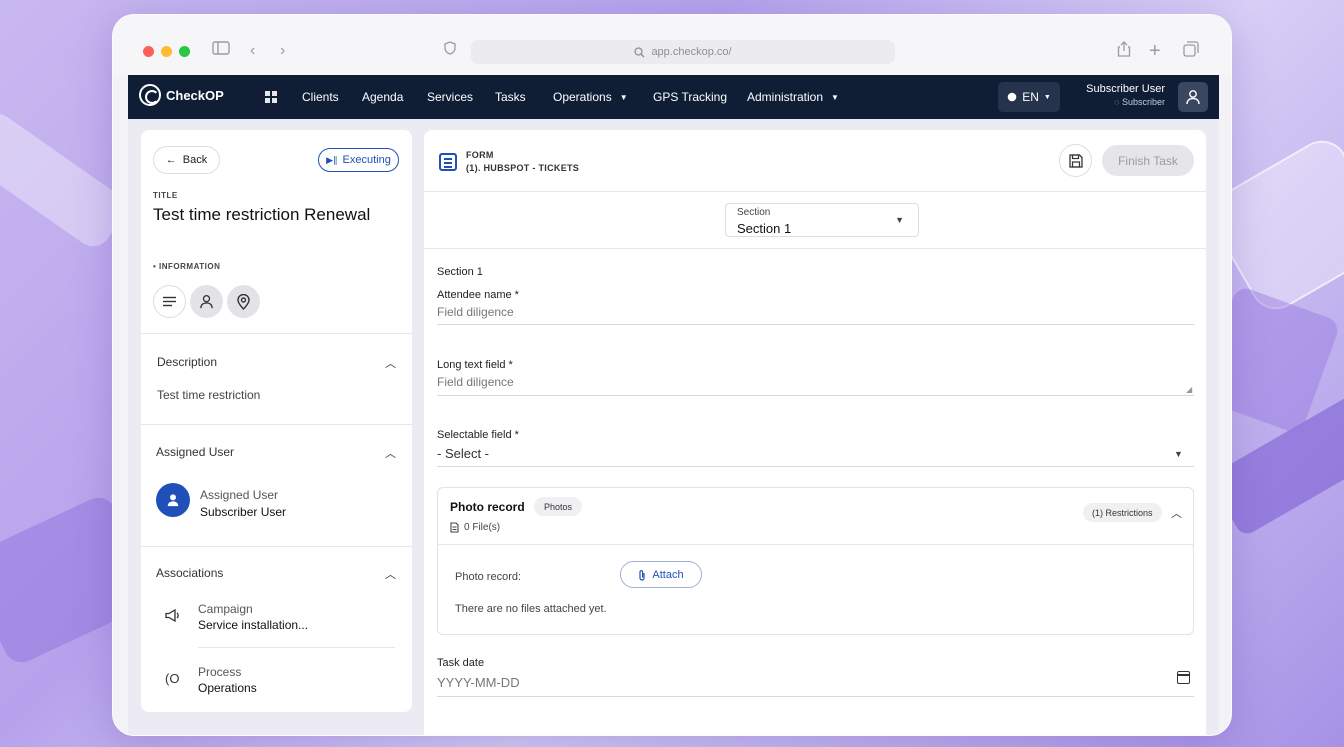 Image resolution: width=1344 pixels, height=747 pixels. I want to click on form-label: FORM, so click(480, 155).